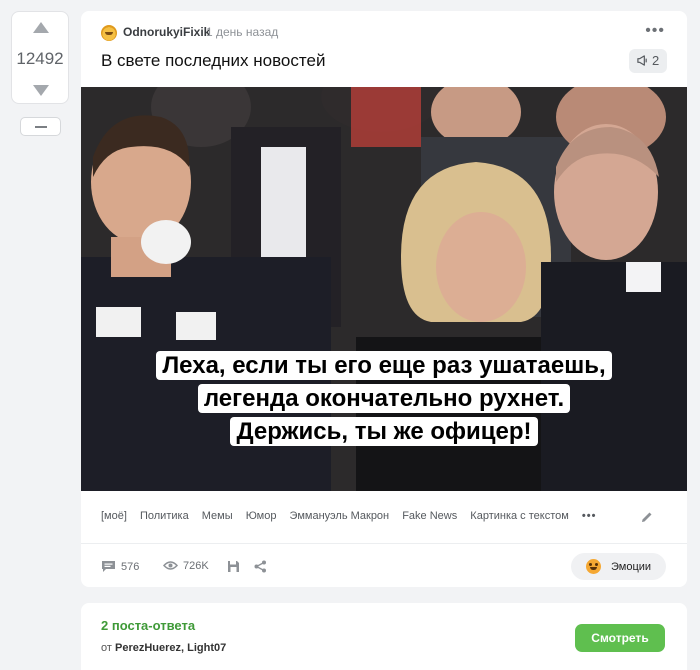 This screenshot has height=670, width=700. Describe the element at coordinates (384, 365) in the screenshot. I see `caption-line: Леха, если ты его еще раз ушатаешь,` at that location.